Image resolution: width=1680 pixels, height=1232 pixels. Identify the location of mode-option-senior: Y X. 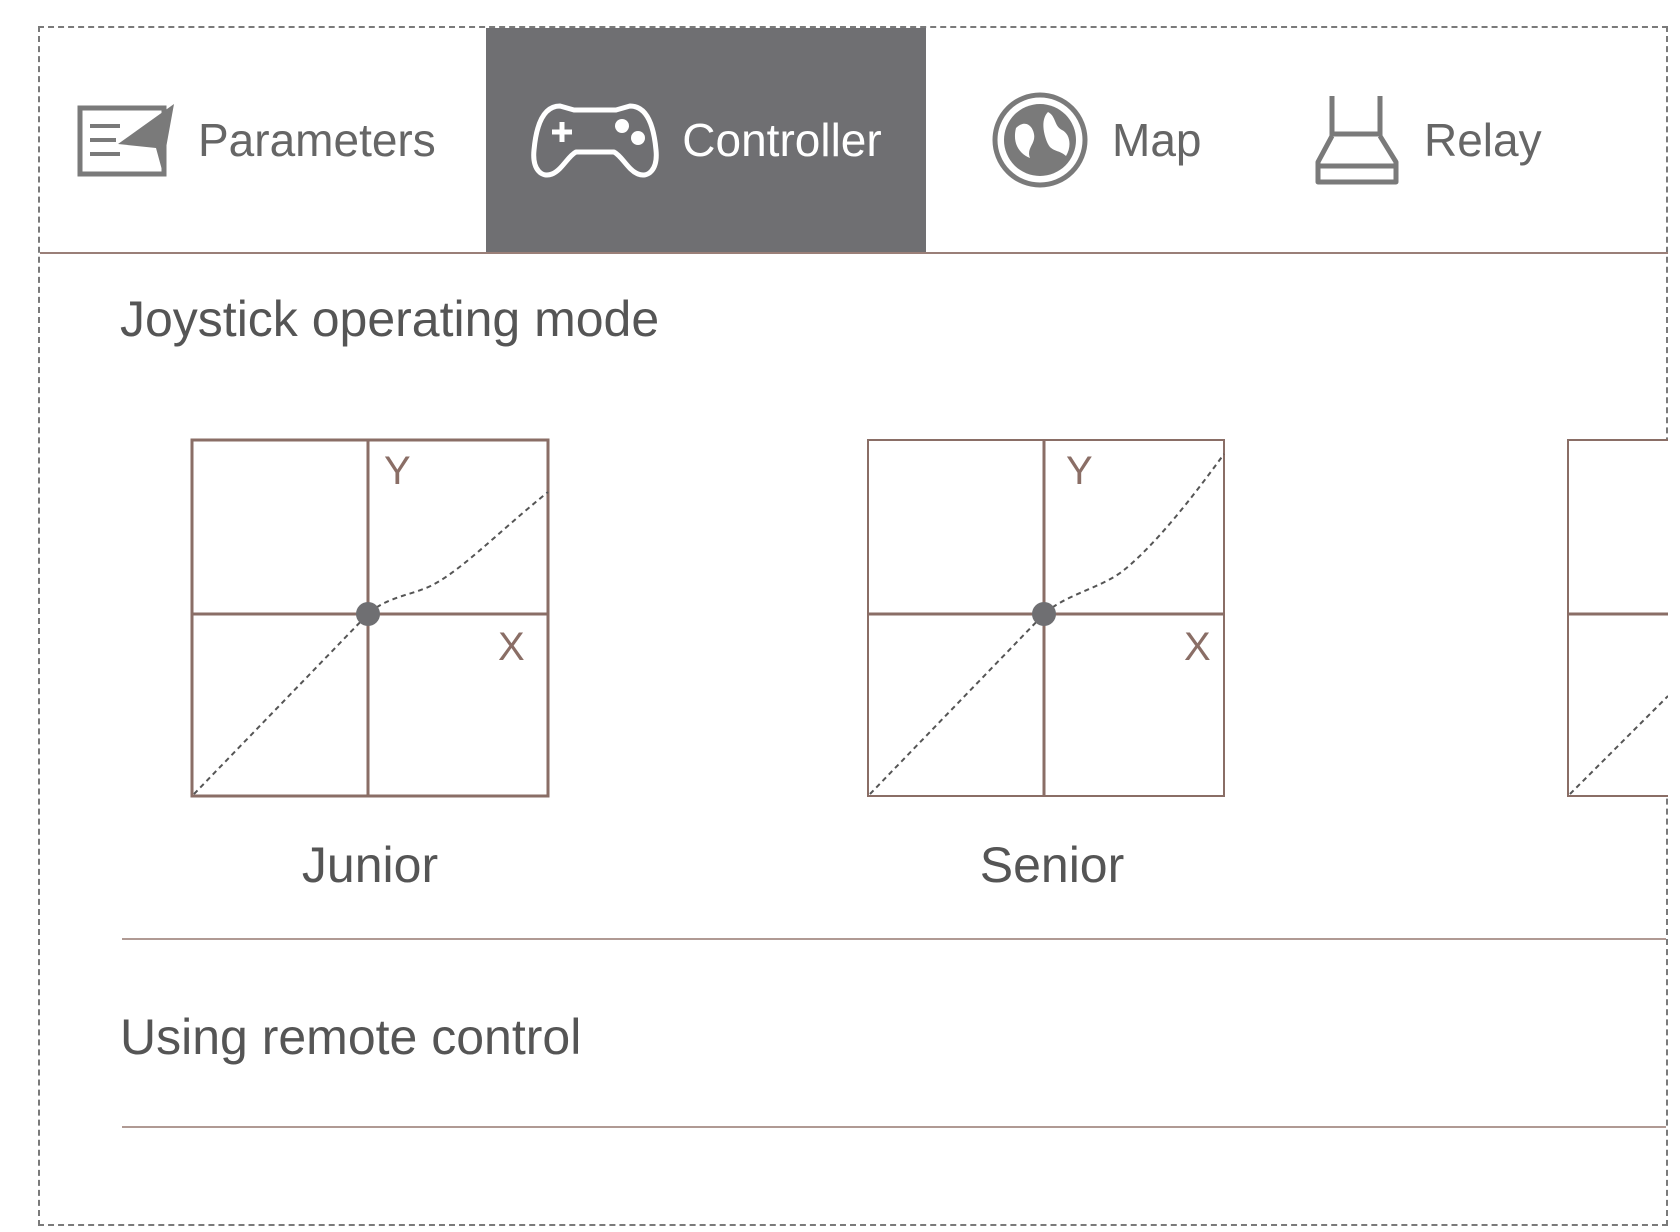
(1047, 619).